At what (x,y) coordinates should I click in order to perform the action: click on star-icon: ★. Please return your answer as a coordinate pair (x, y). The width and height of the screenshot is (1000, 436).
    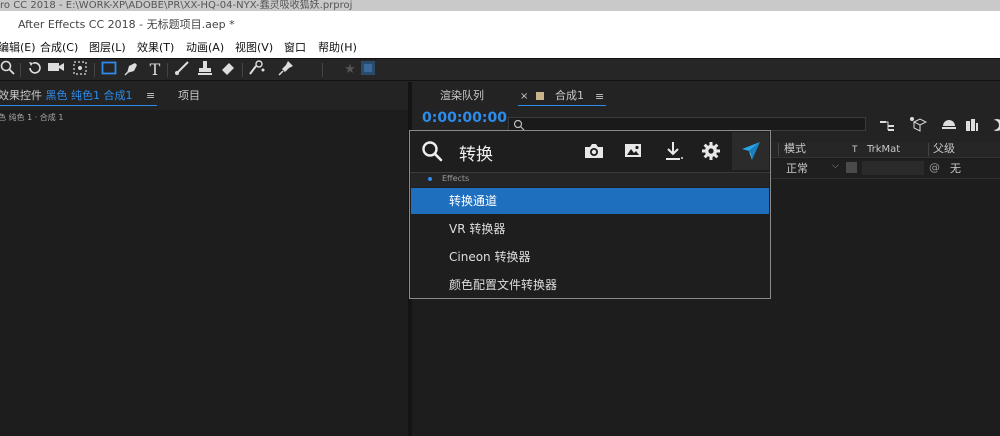
    Looking at the image, I should click on (350, 70).